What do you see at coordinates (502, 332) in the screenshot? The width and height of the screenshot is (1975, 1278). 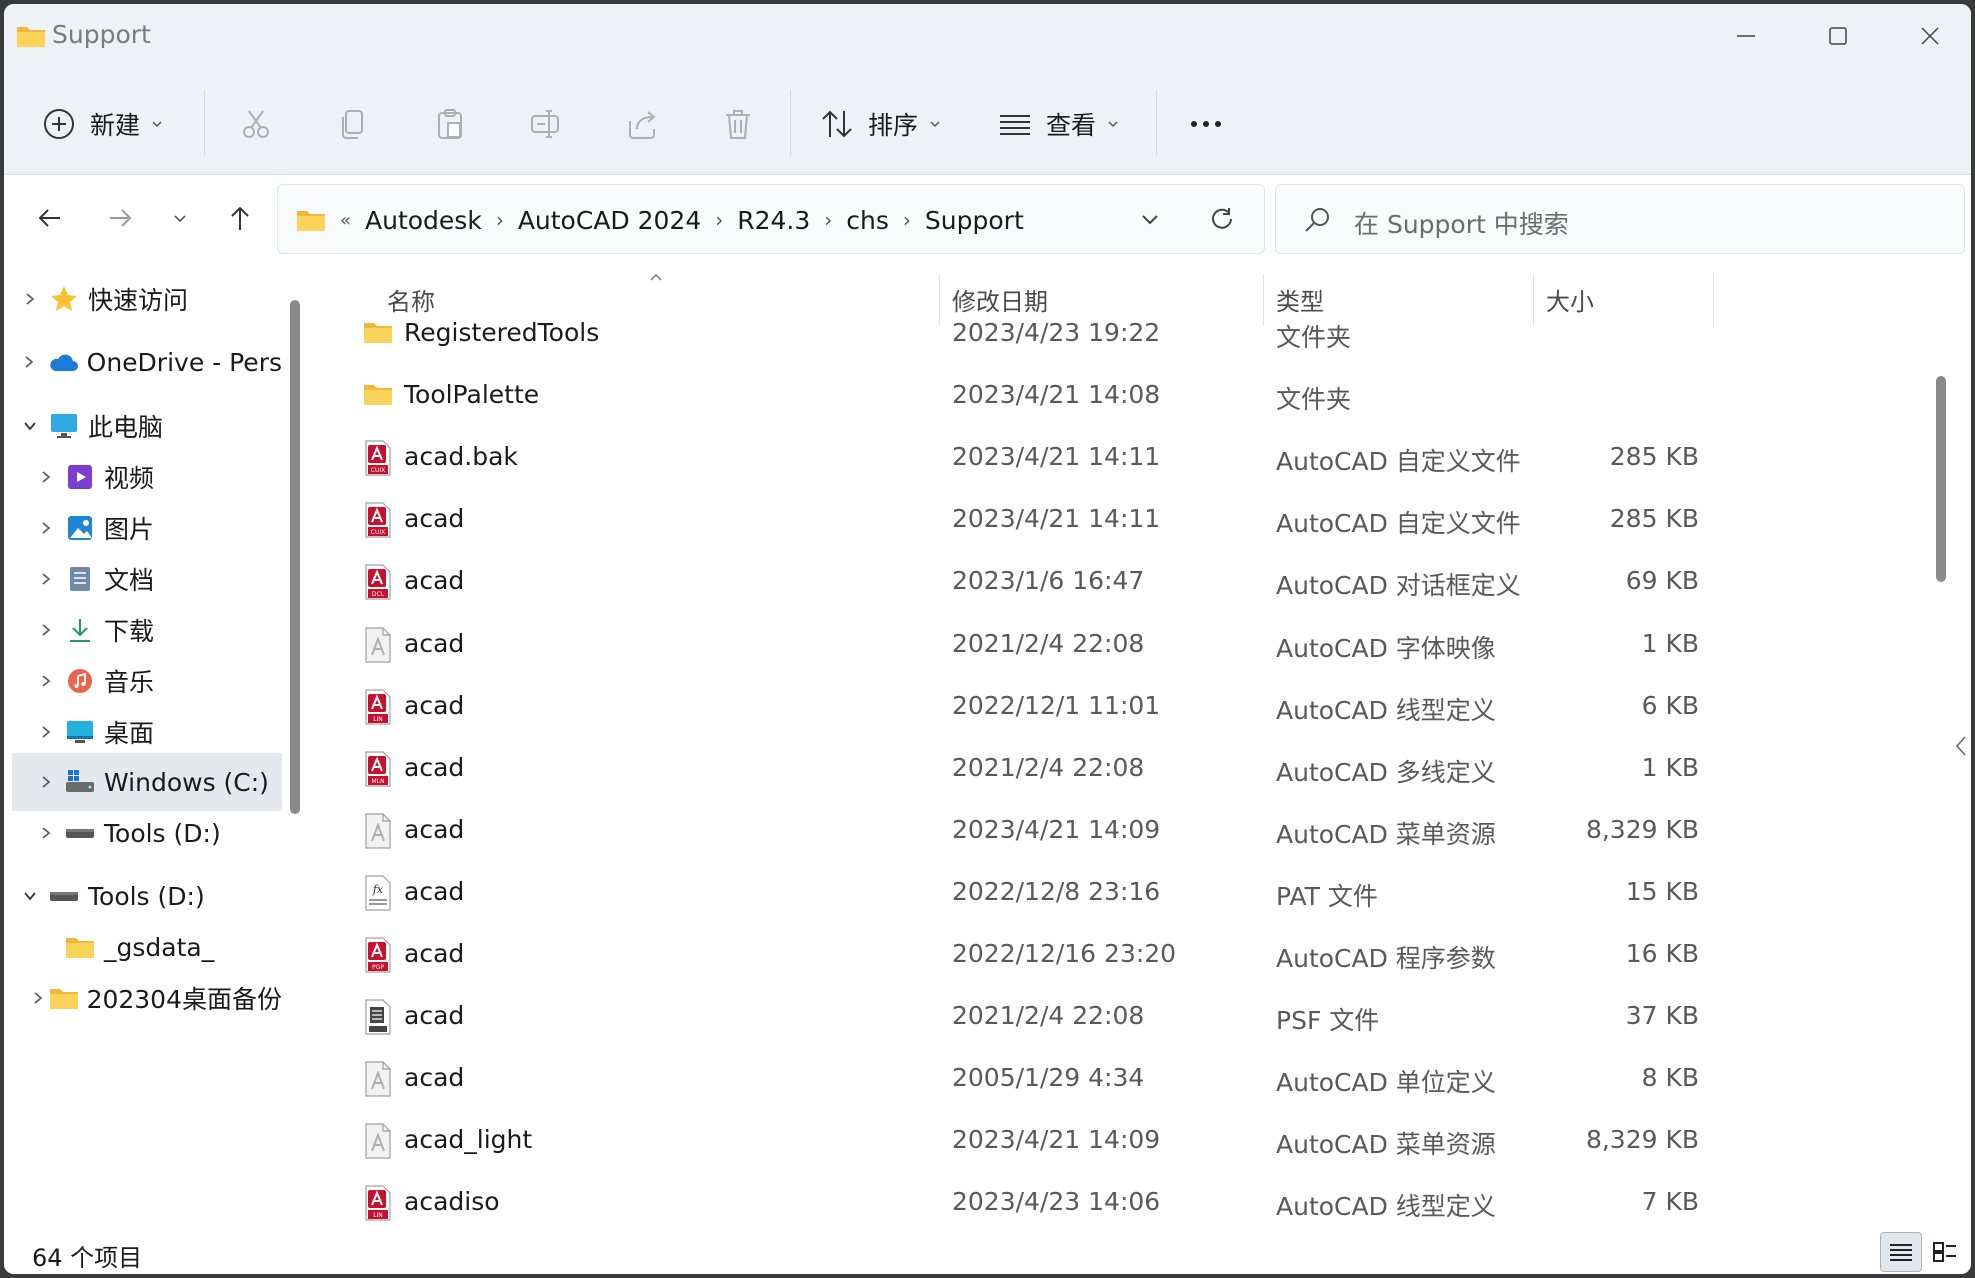 I see `file-name: RegisteredTools` at bounding box center [502, 332].